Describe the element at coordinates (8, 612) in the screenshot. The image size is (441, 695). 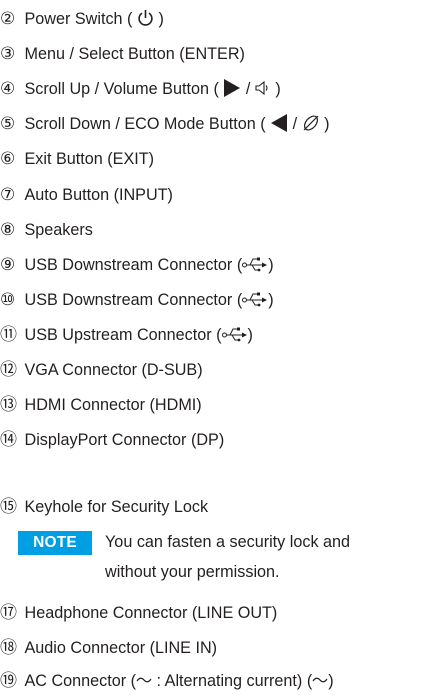
I see `item-number: ⑰` at that location.